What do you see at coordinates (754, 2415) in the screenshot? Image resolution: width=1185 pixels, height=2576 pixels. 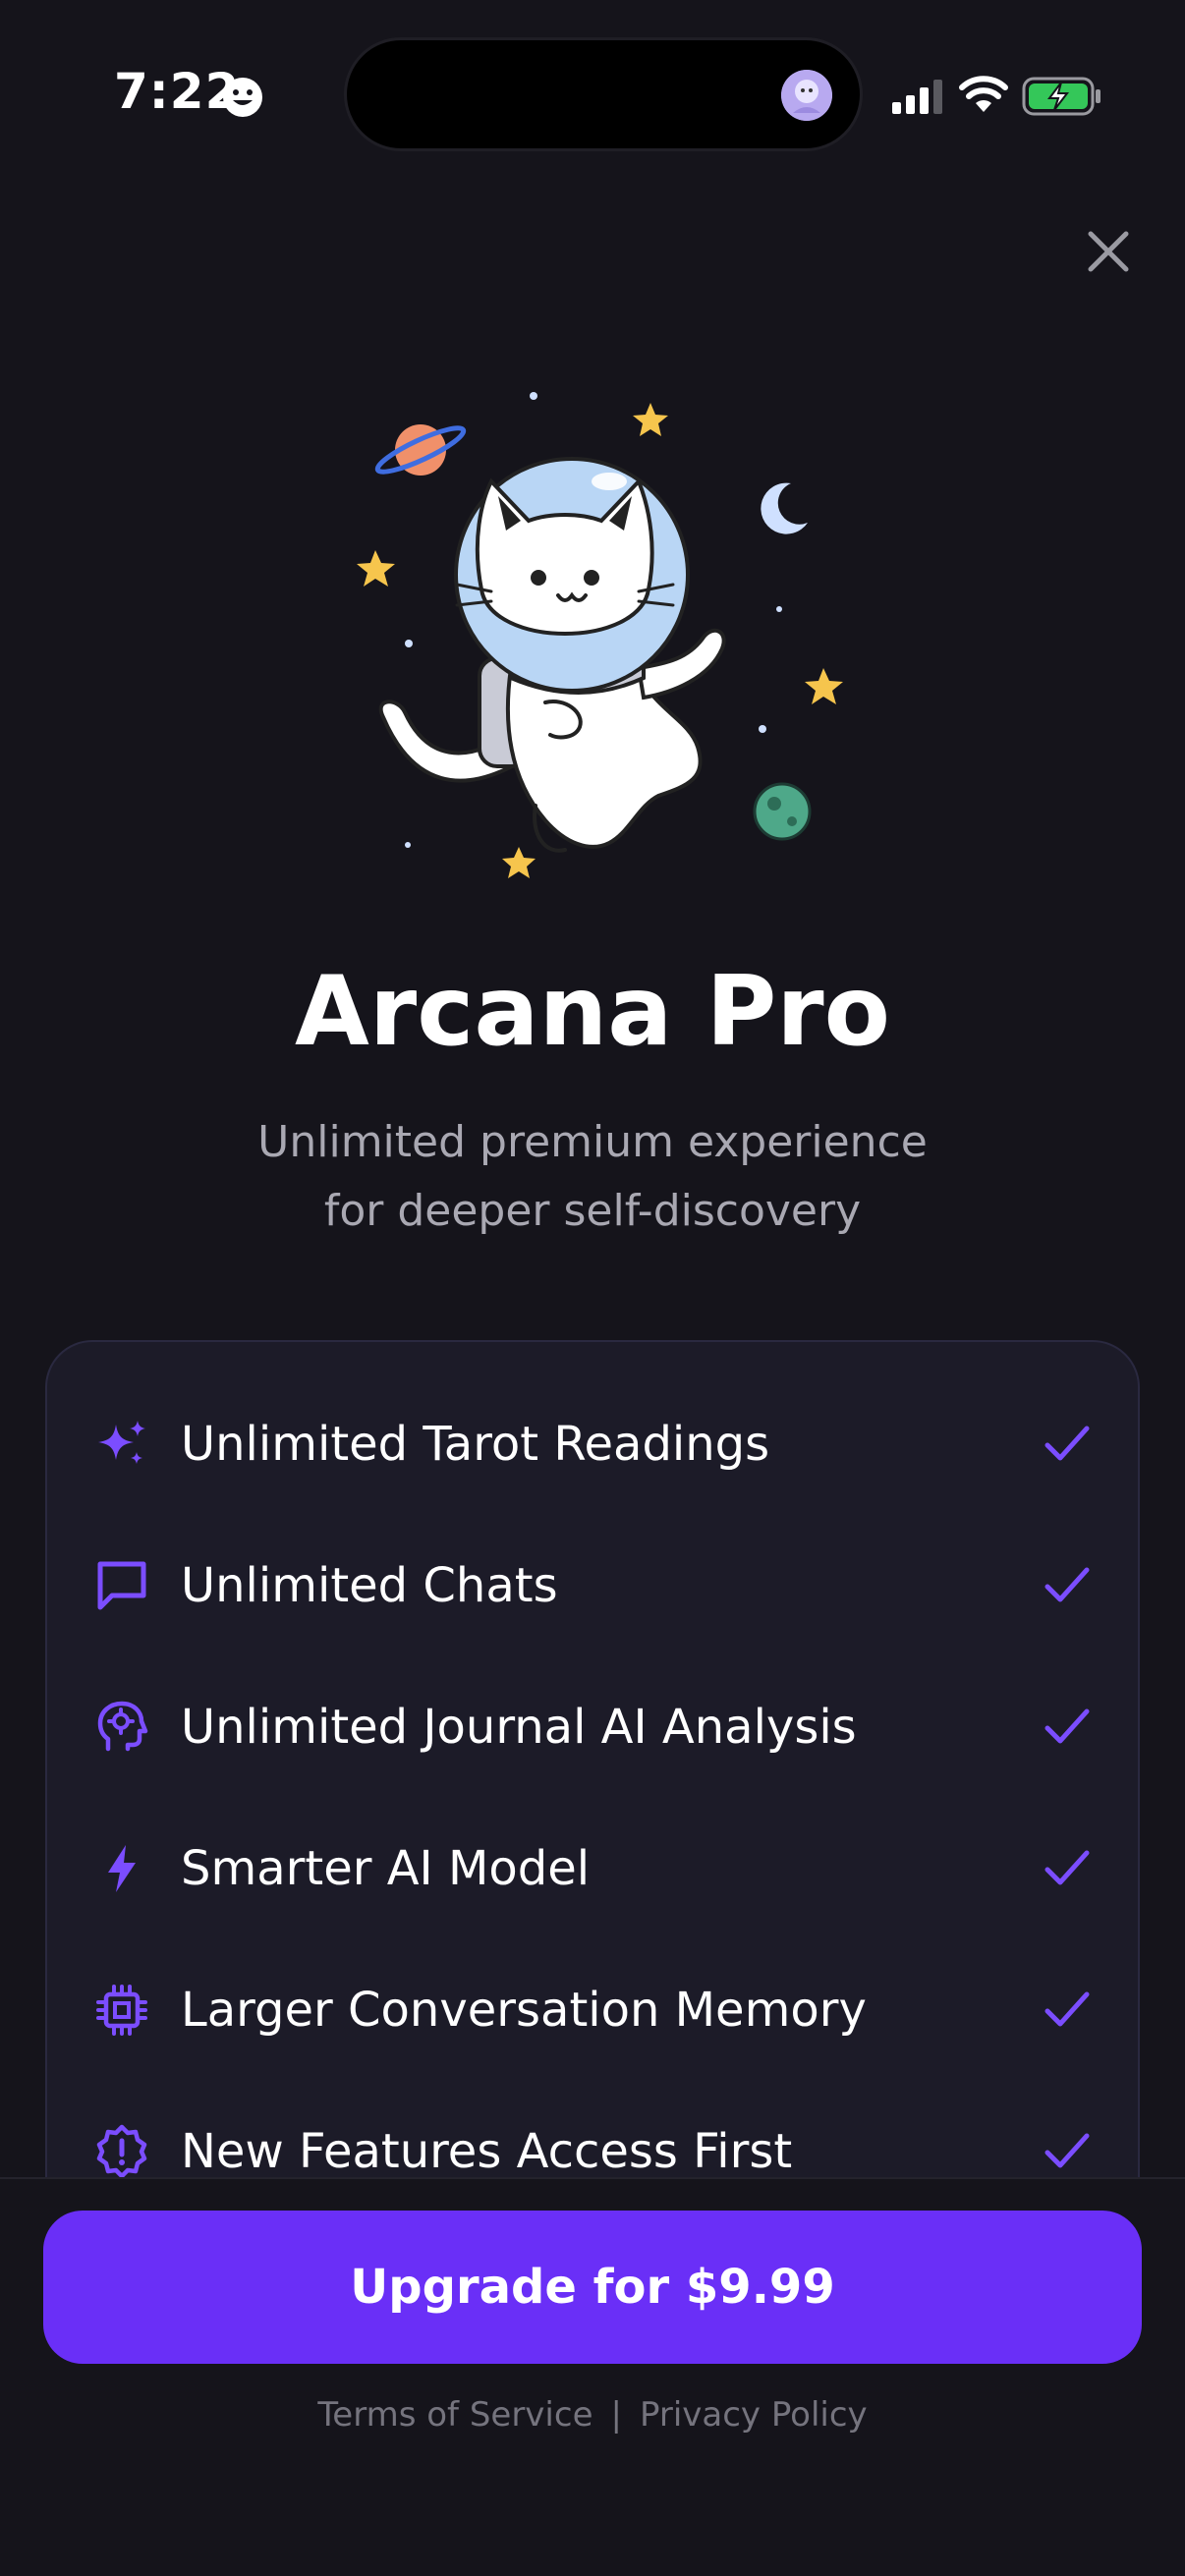 I see `privacy-policy-link: Privacy Policy` at bounding box center [754, 2415].